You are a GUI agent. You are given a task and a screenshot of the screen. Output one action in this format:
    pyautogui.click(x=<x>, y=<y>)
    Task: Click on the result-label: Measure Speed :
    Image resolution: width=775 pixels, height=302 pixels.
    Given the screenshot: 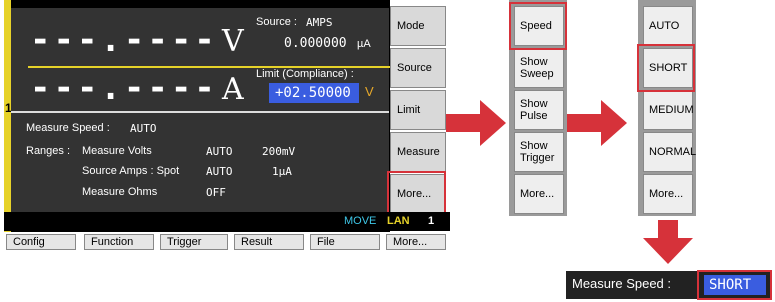 What is the action you would take?
    pyautogui.click(x=622, y=283)
    